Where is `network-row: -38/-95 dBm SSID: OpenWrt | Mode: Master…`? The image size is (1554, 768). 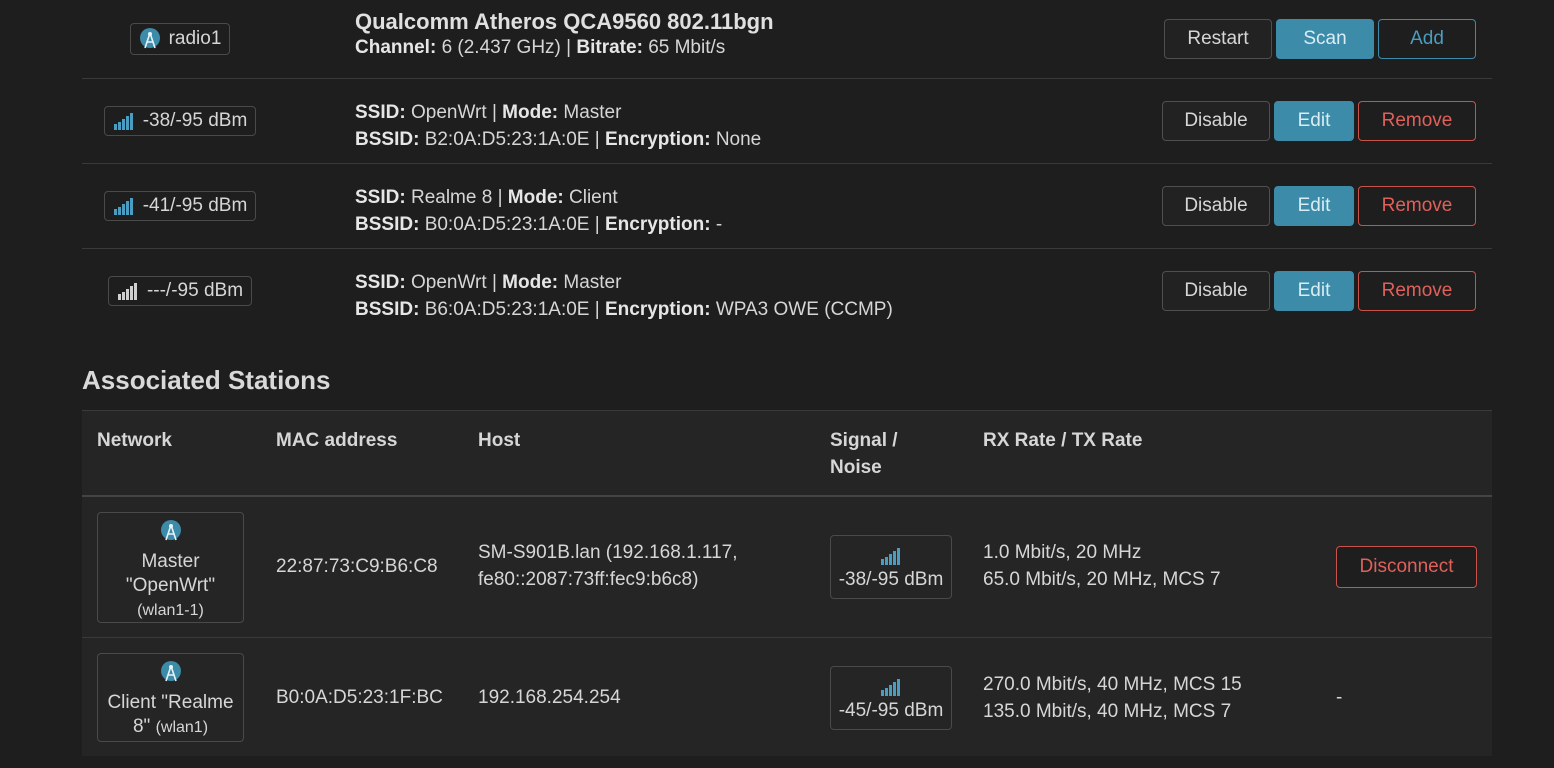
network-row: -38/-95 dBm SSID: OpenWrt | Mode: Master… is located at coordinates (787, 121).